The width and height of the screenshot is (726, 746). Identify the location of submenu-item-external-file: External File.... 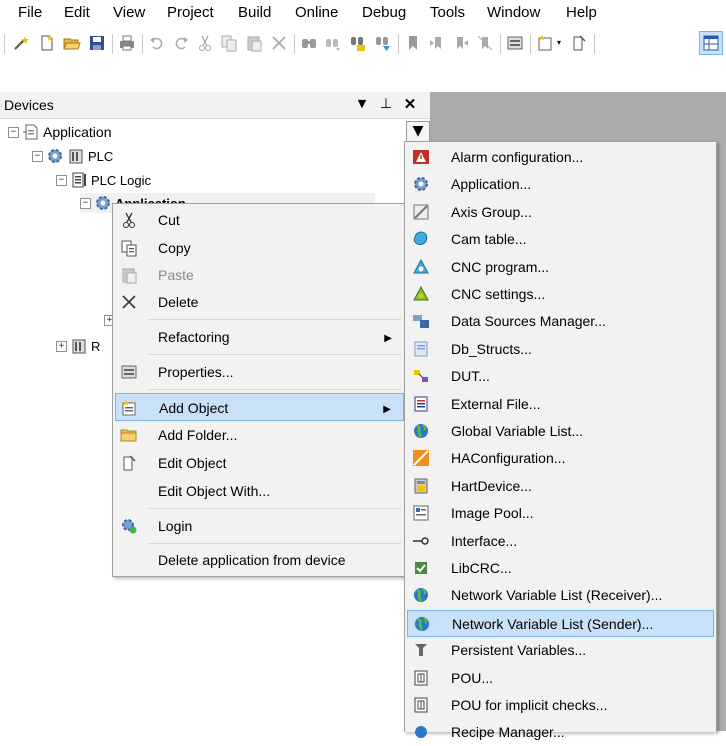
(560, 404).